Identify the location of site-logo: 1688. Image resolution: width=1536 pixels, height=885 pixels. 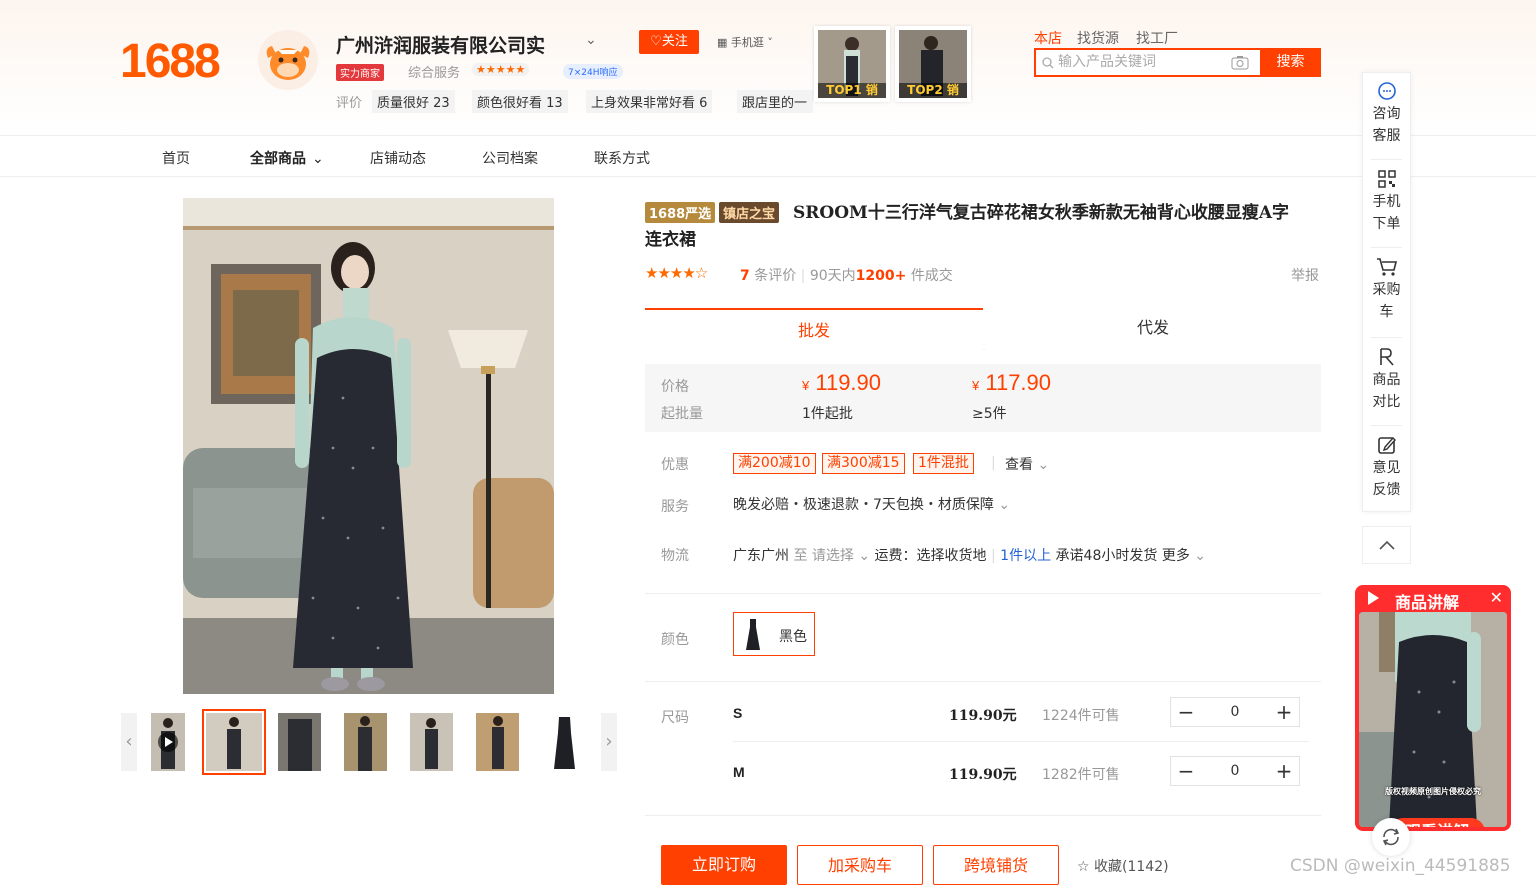
(170, 61).